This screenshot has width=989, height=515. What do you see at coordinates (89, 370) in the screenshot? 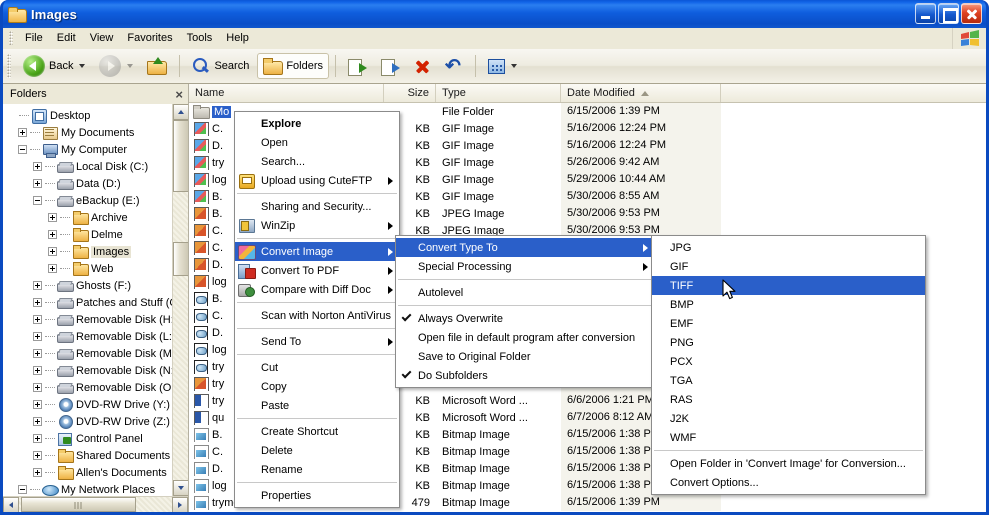
I see `tree-item-removable-disk-n: Removable Disk (N:)` at bounding box center [89, 370].